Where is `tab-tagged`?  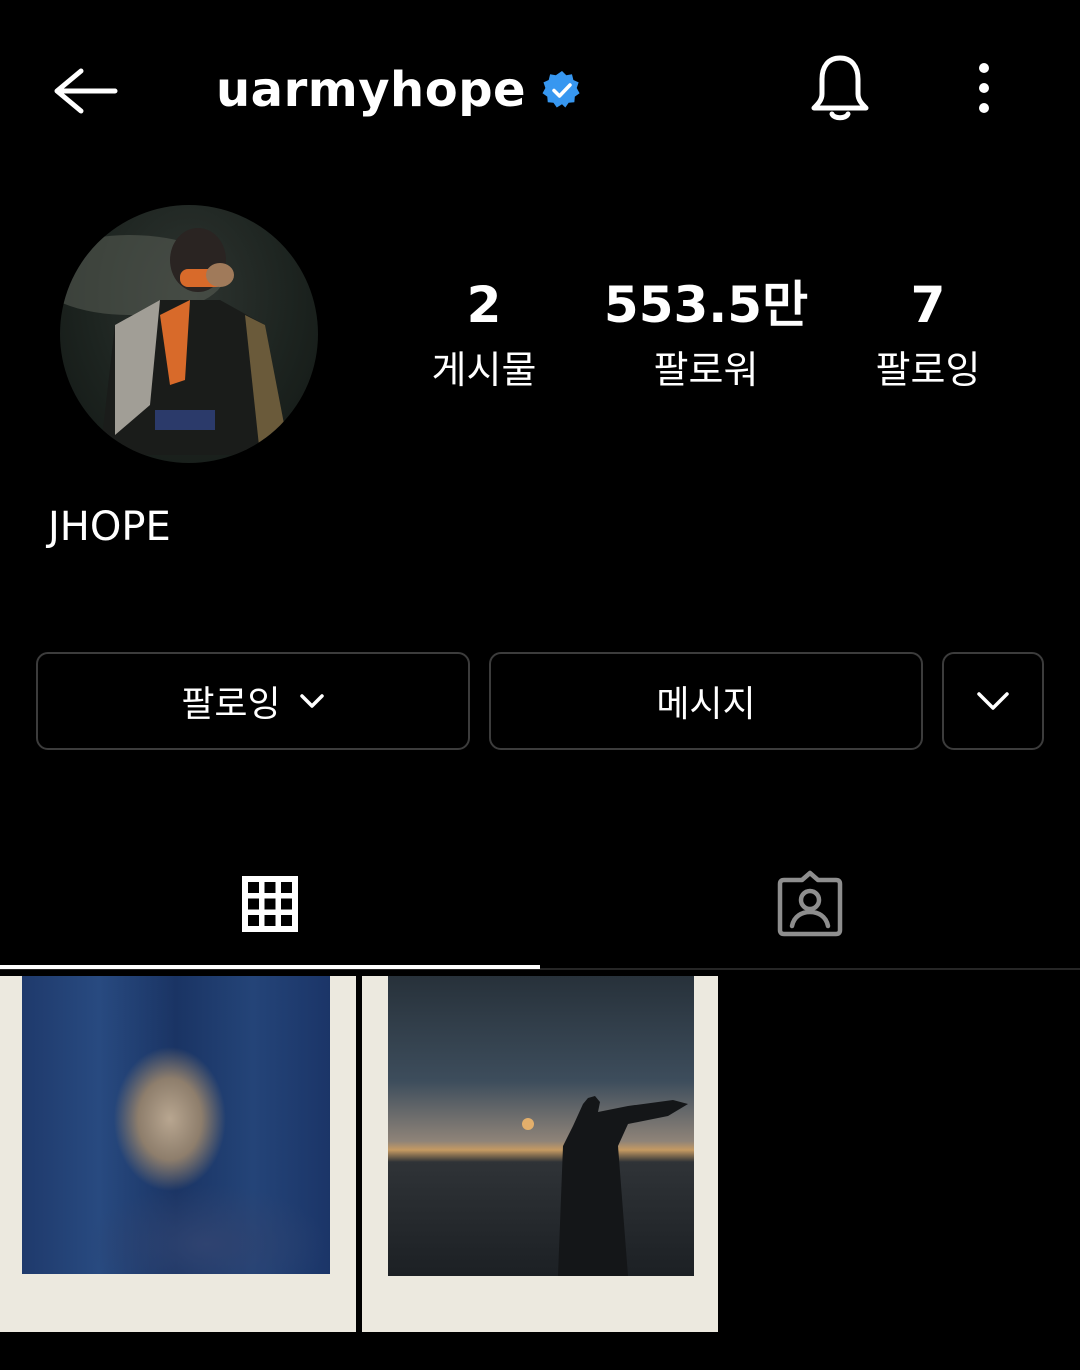
tab-tagged is located at coordinates (810, 904).